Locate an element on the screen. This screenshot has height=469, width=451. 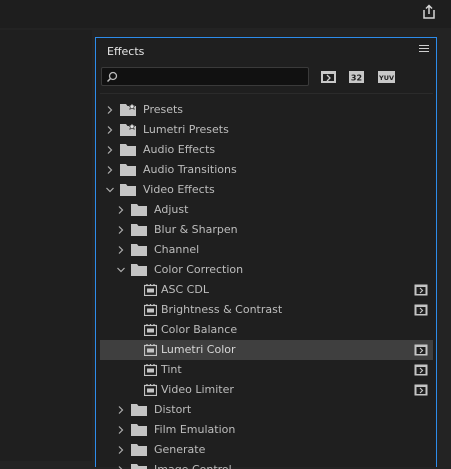
tree-item-label: Tint is located at coordinates (171, 369).